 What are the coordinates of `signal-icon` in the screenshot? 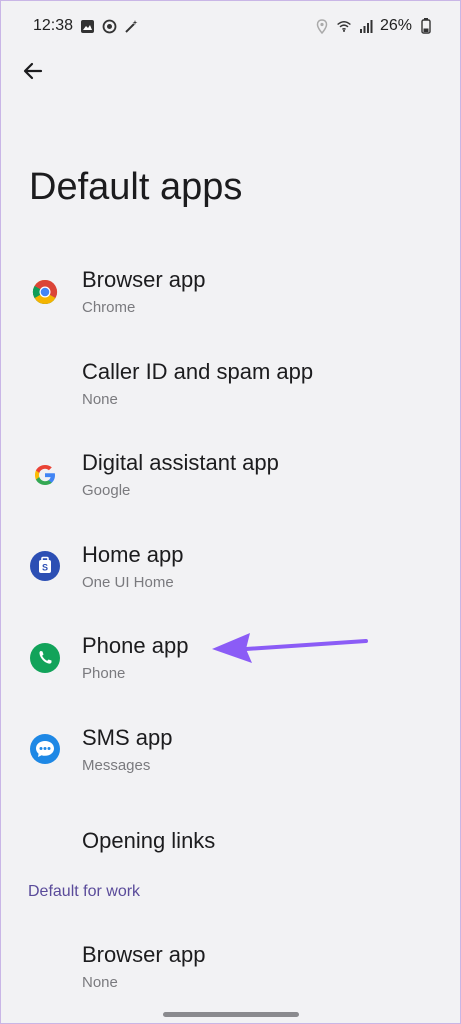 It's located at (366, 26).